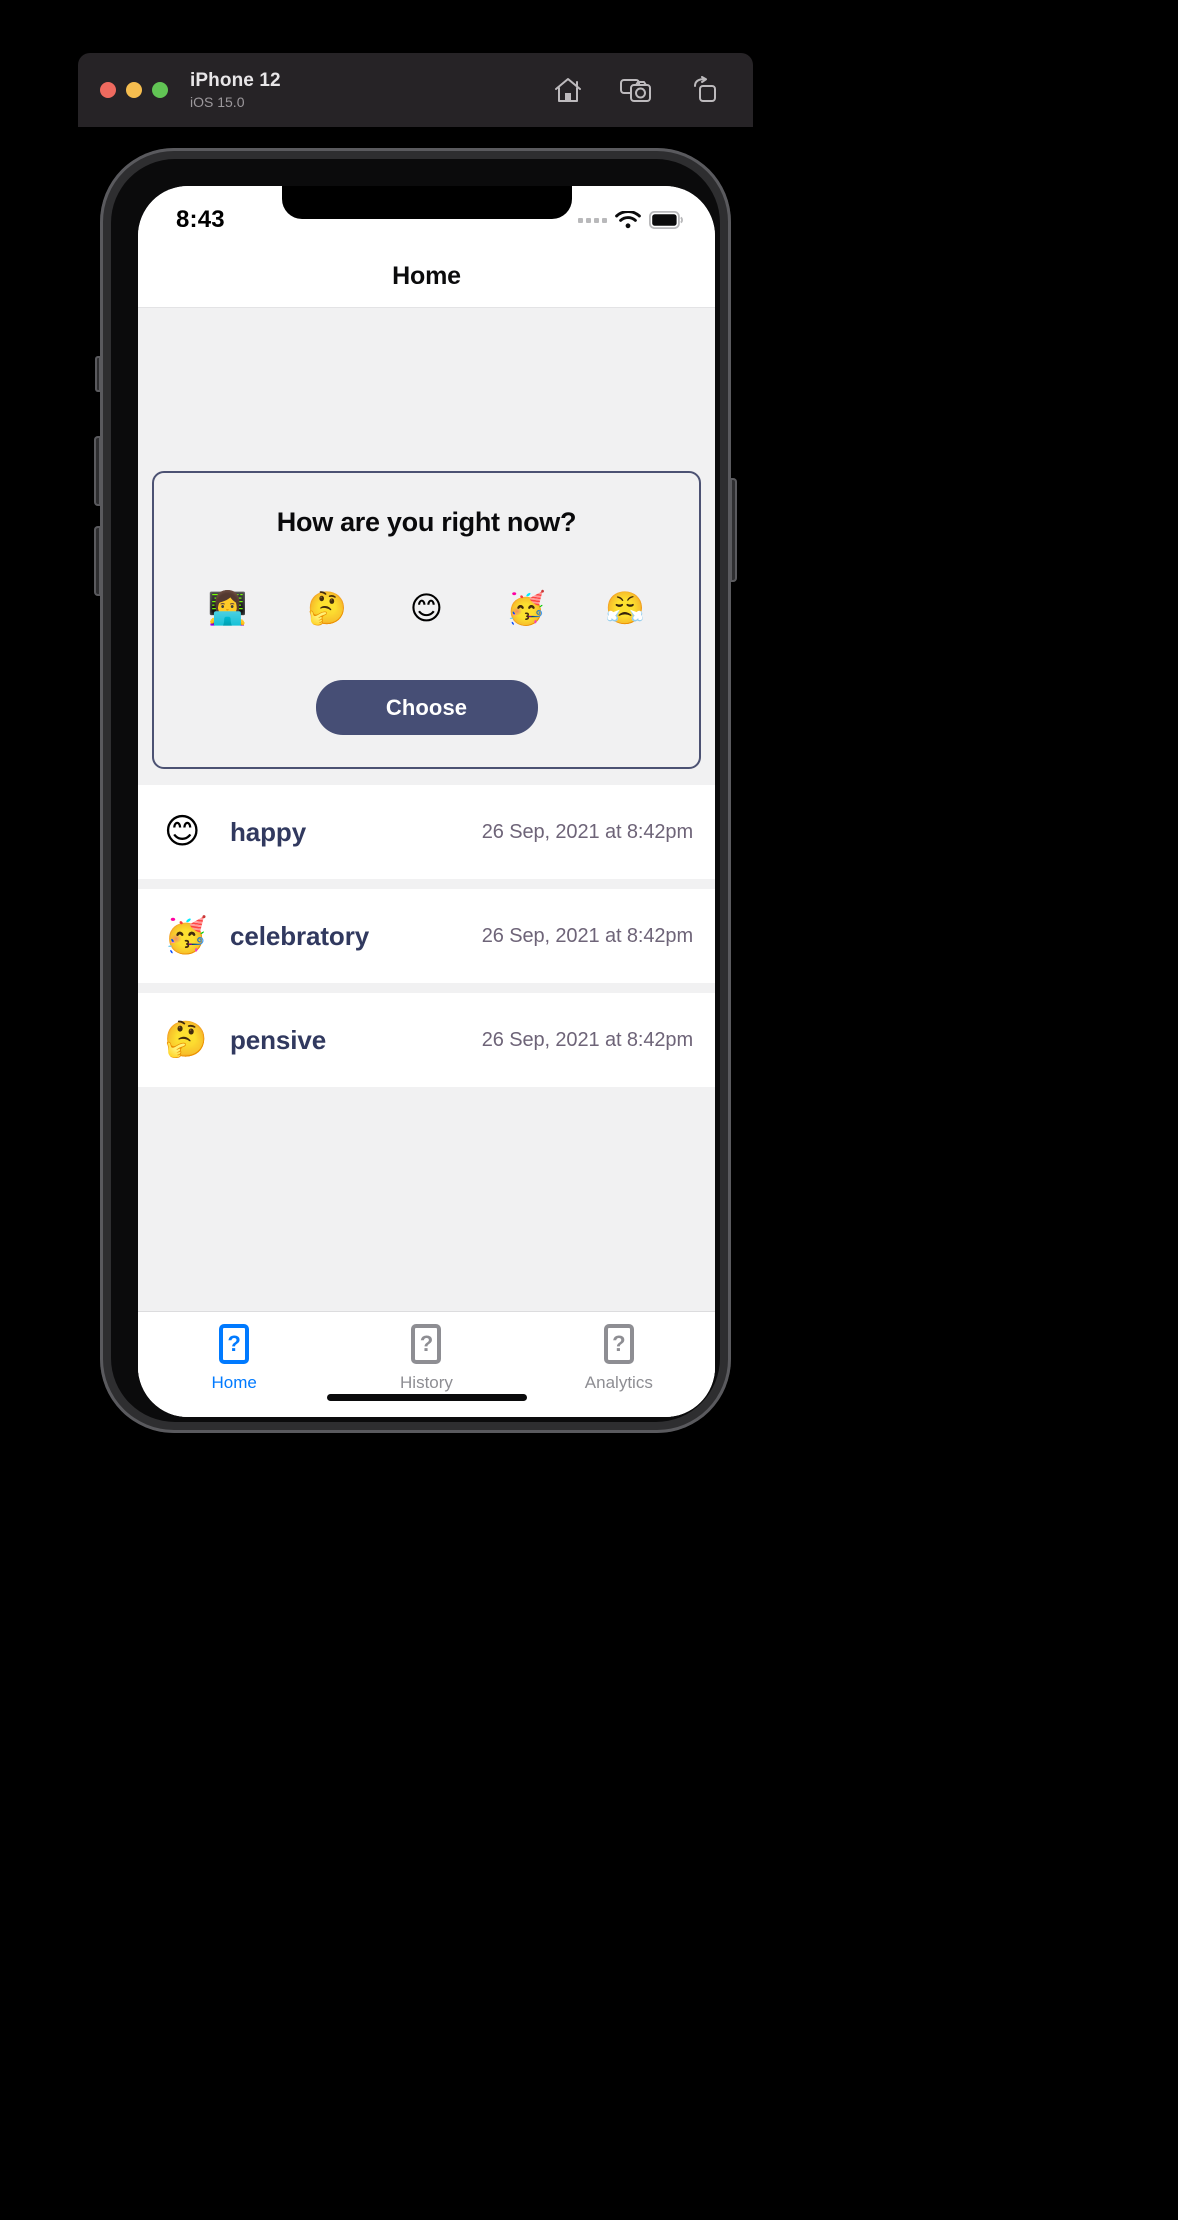 The image size is (1178, 2220). I want to click on mood-list-item: 😊 happy 26 Sep, 2021 at 8:42pm, so click(426, 832).